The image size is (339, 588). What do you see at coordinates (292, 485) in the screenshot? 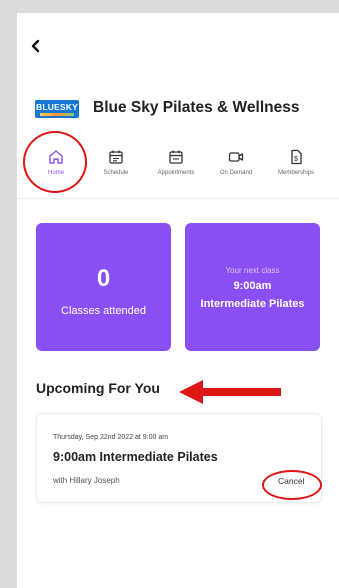
I see `annotation-circle-cancel` at bounding box center [292, 485].